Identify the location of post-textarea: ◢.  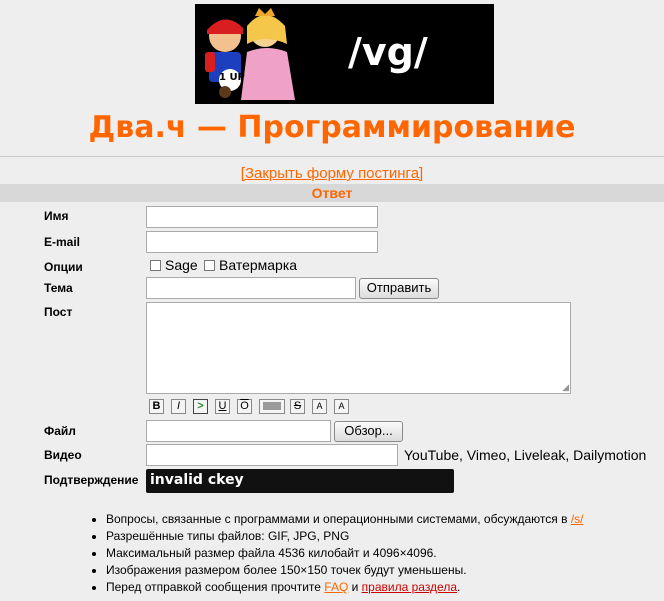
(358, 348).